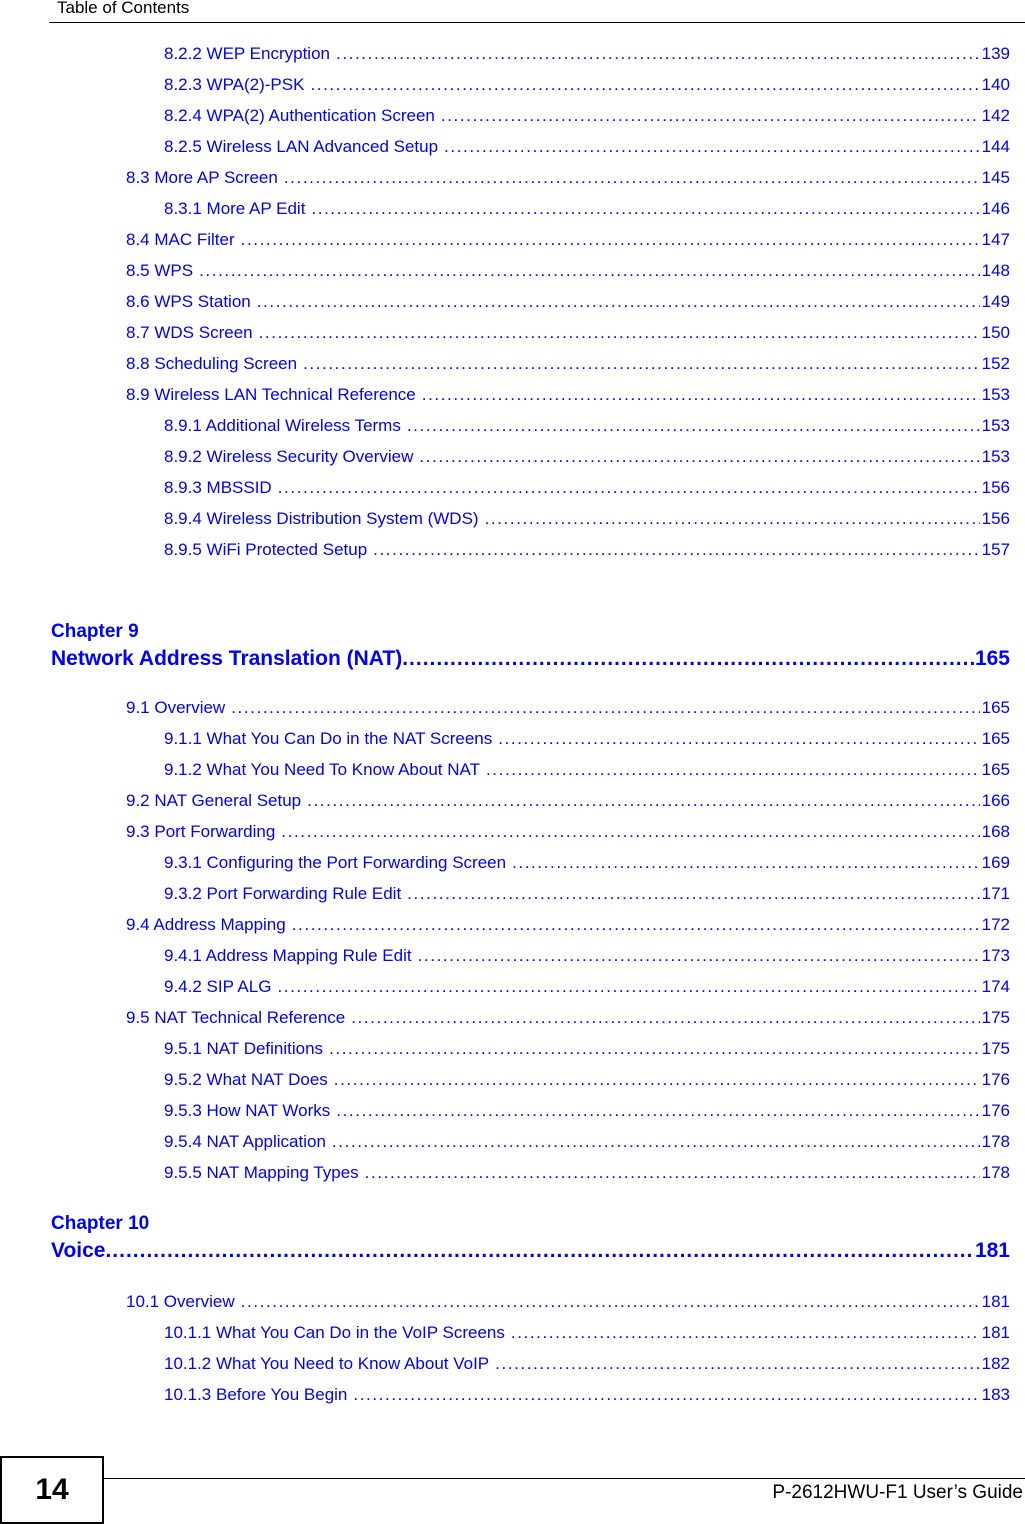 This screenshot has width=1025, height=1524. What do you see at coordinates (568, 333) in the screenshot?
I see `toc-entry: 8.7 WDS Screen 150` at bounding box center [568, 333].